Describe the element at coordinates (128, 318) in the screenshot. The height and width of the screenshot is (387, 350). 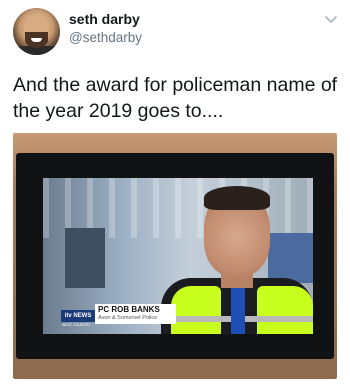
I see `caption-subtitle: Avon & Somerset Police` at that location.